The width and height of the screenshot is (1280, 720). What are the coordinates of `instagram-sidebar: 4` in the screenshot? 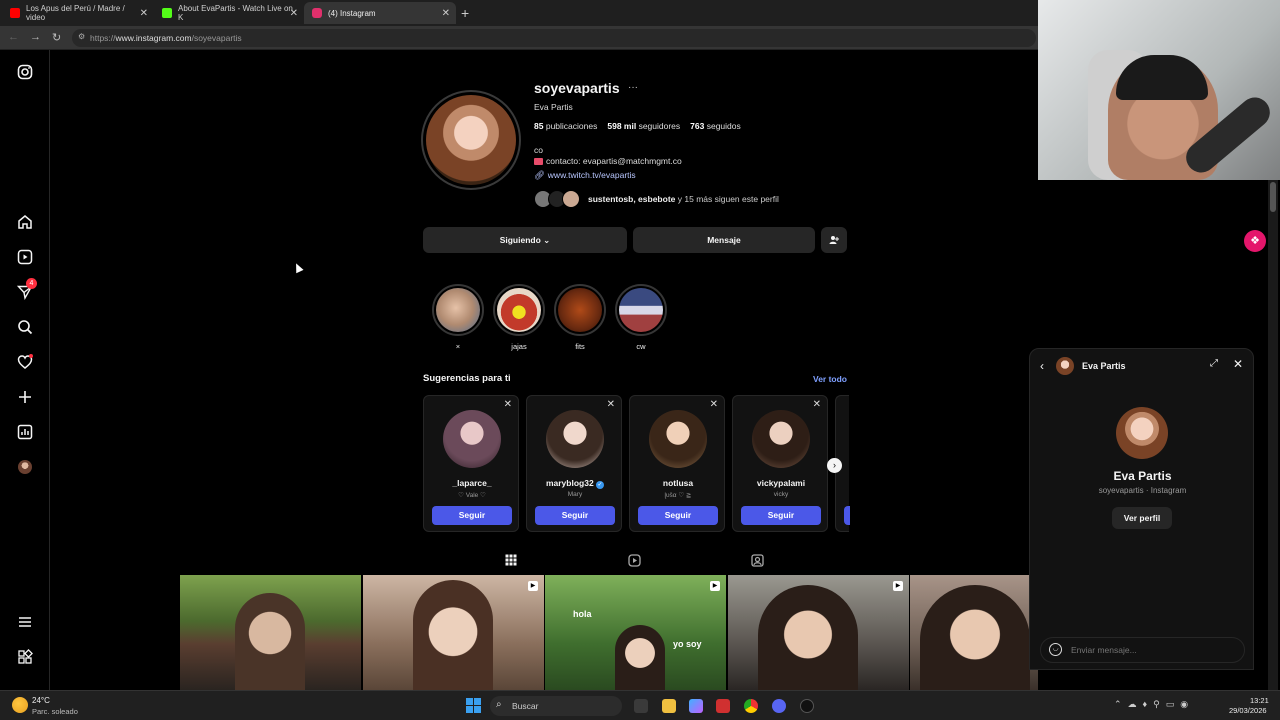 It's located at (25, 370).